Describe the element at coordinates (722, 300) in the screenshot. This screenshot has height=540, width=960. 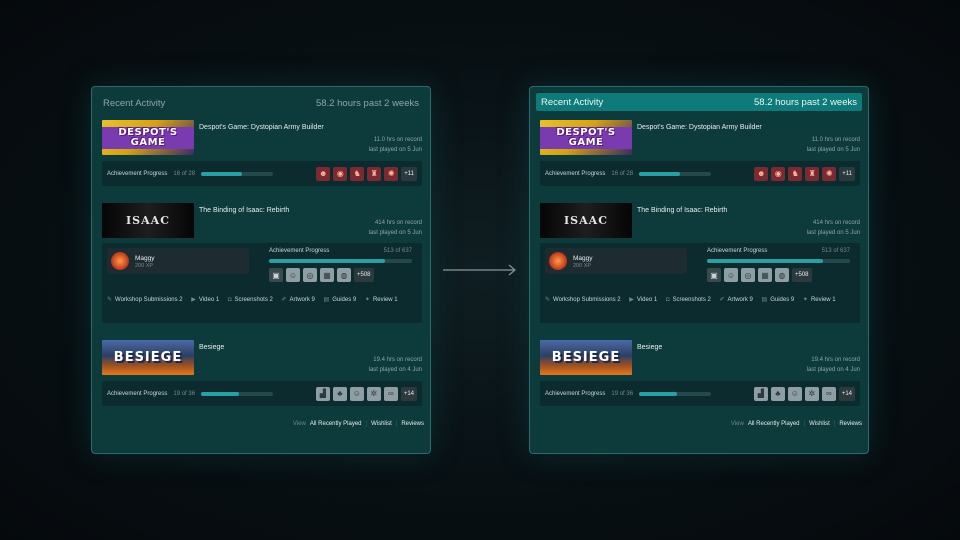
I see `brush-icon: ✐` at that location.